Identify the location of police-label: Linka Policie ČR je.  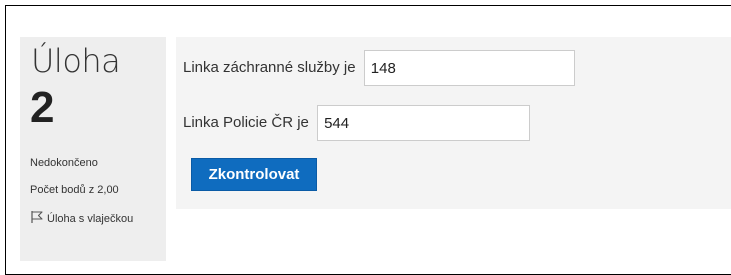
(246, 122).